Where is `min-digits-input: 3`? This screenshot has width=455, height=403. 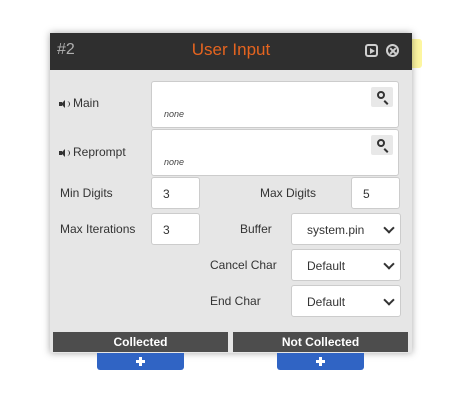 min-digits-input: 3 is located at coordinates (175, 193).